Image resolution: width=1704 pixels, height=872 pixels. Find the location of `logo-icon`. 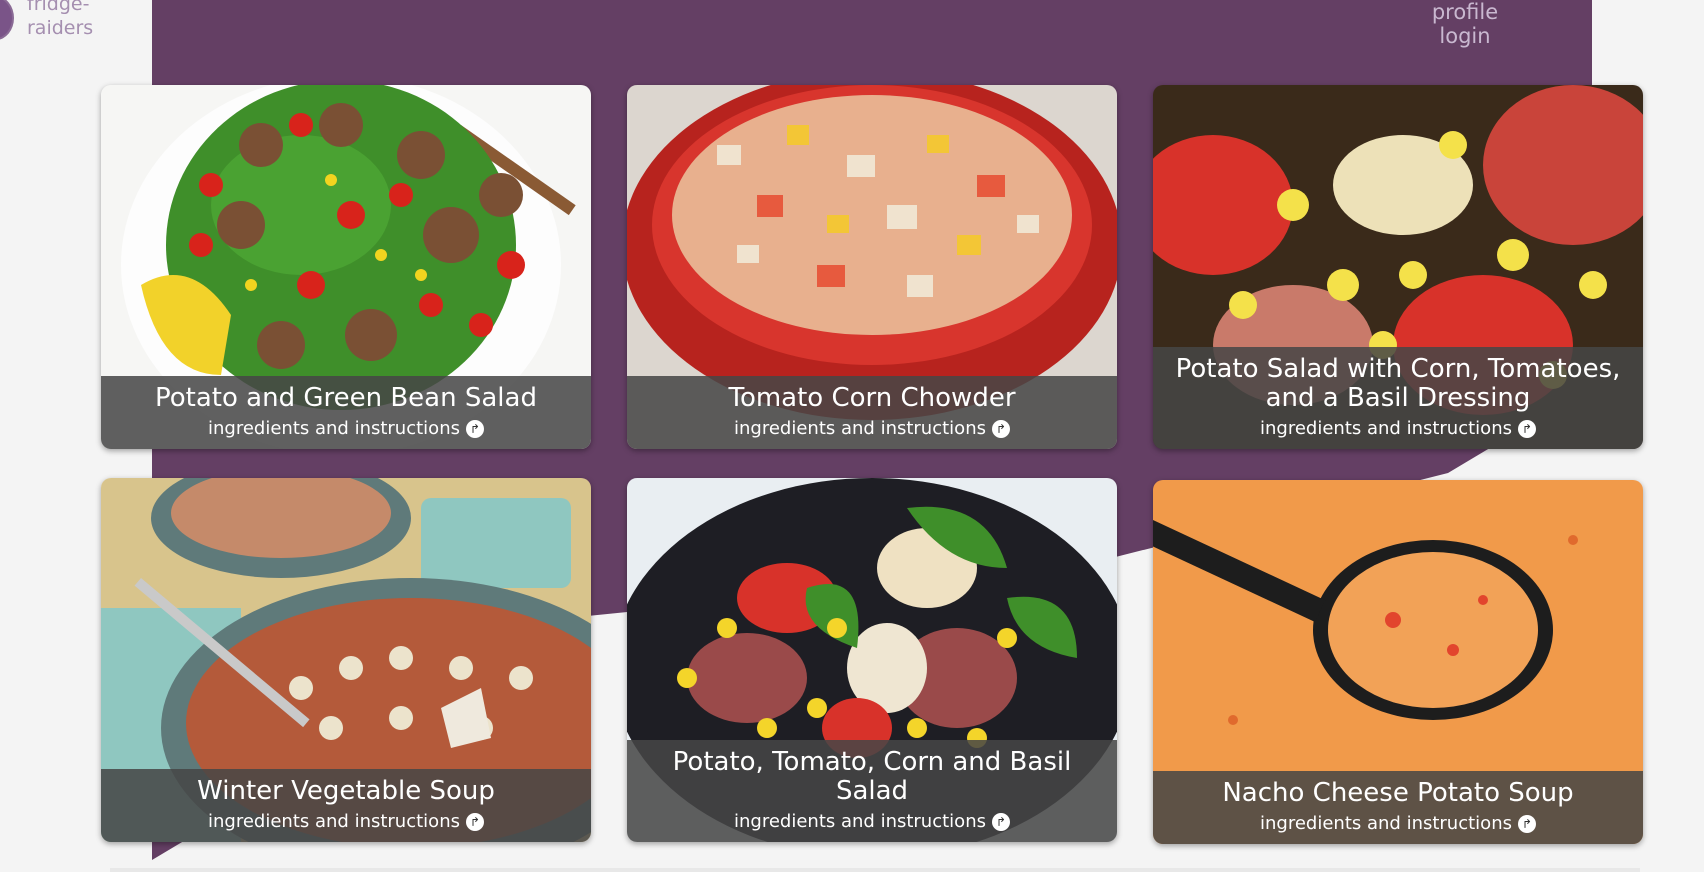

logo-icon is located at coordinates (7, 20).